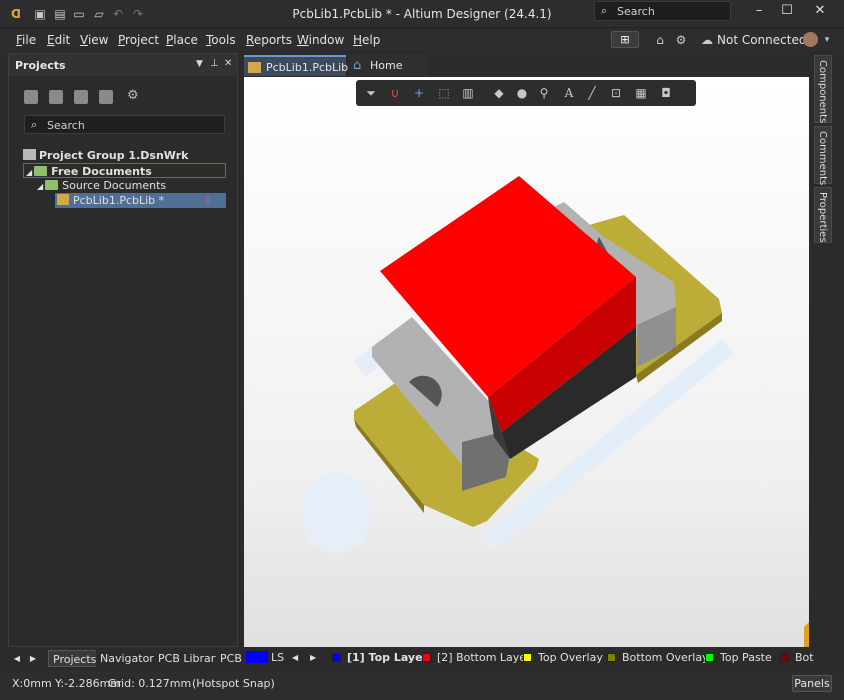  Describe the element at coordinates (124, 124) in the screenshot. I see `projects-search-input: ⌕ Search` at that location.